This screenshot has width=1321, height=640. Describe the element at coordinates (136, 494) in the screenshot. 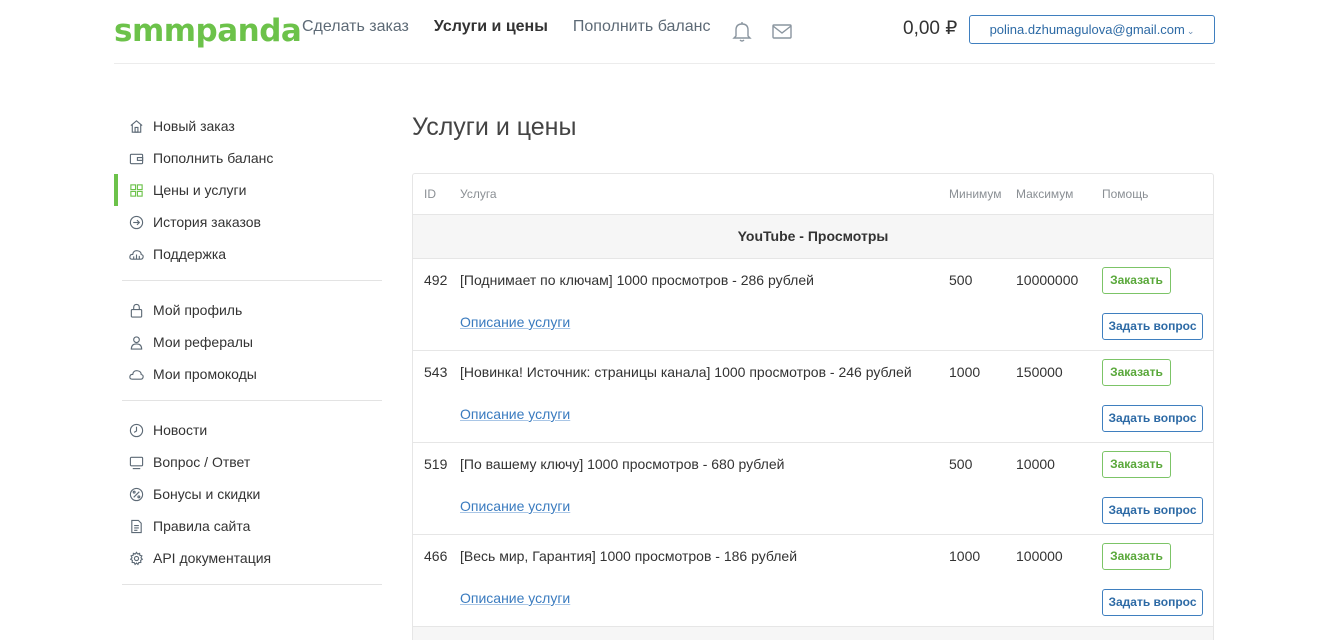

I see `percent-icon` at that location.